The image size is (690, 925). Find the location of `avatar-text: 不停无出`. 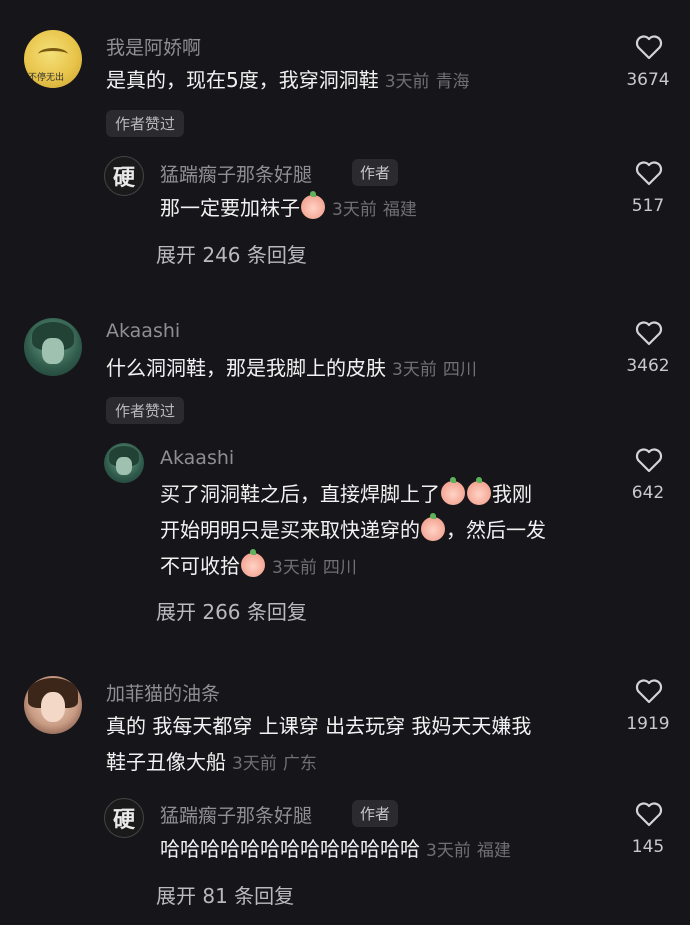

avatar-text: 不停无出 is located at coordinates (46, 78).